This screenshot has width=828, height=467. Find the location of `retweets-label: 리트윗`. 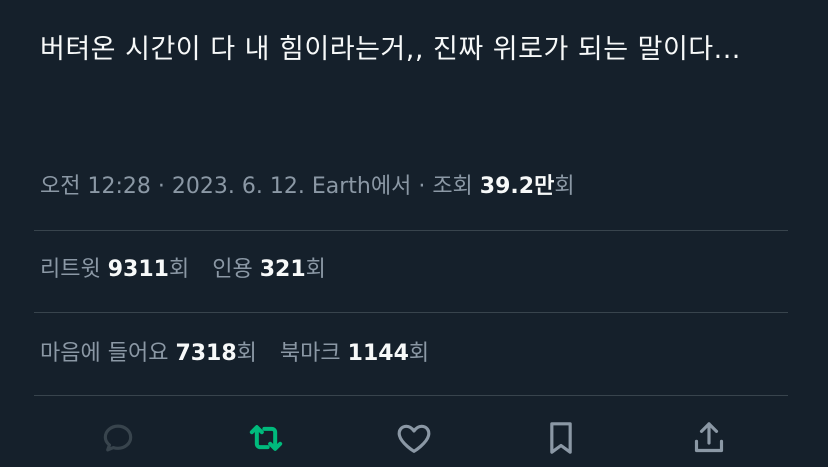

retweets-label: 리트윗 is located at coordinates (70, 269).